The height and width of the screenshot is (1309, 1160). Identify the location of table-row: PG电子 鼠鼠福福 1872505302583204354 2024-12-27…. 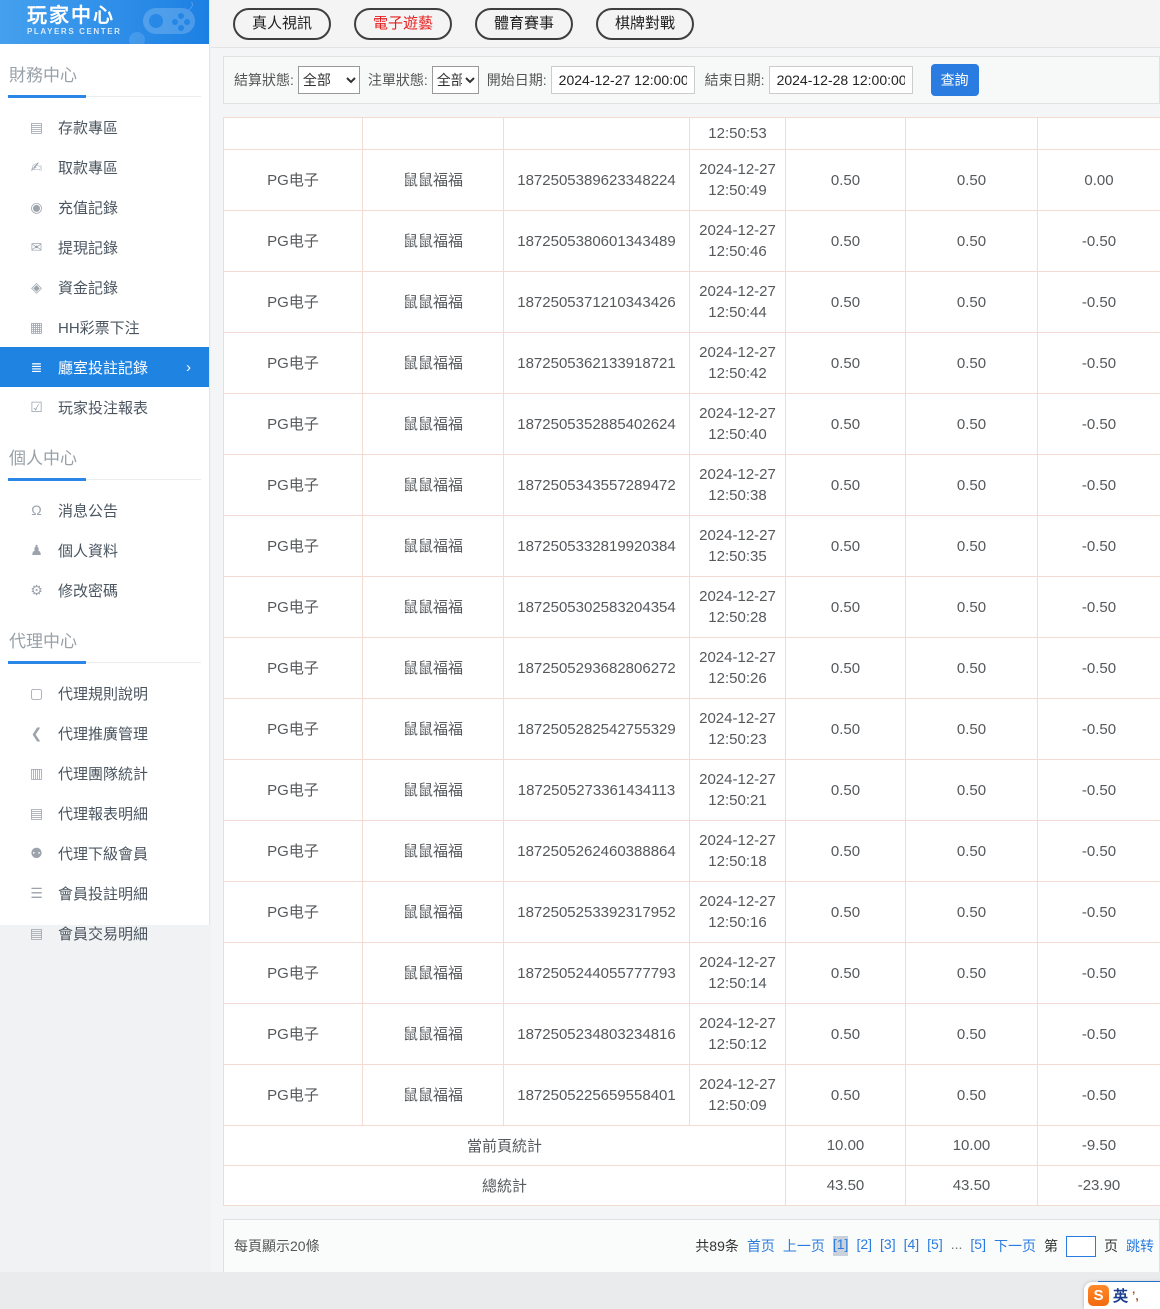
(691, 607).